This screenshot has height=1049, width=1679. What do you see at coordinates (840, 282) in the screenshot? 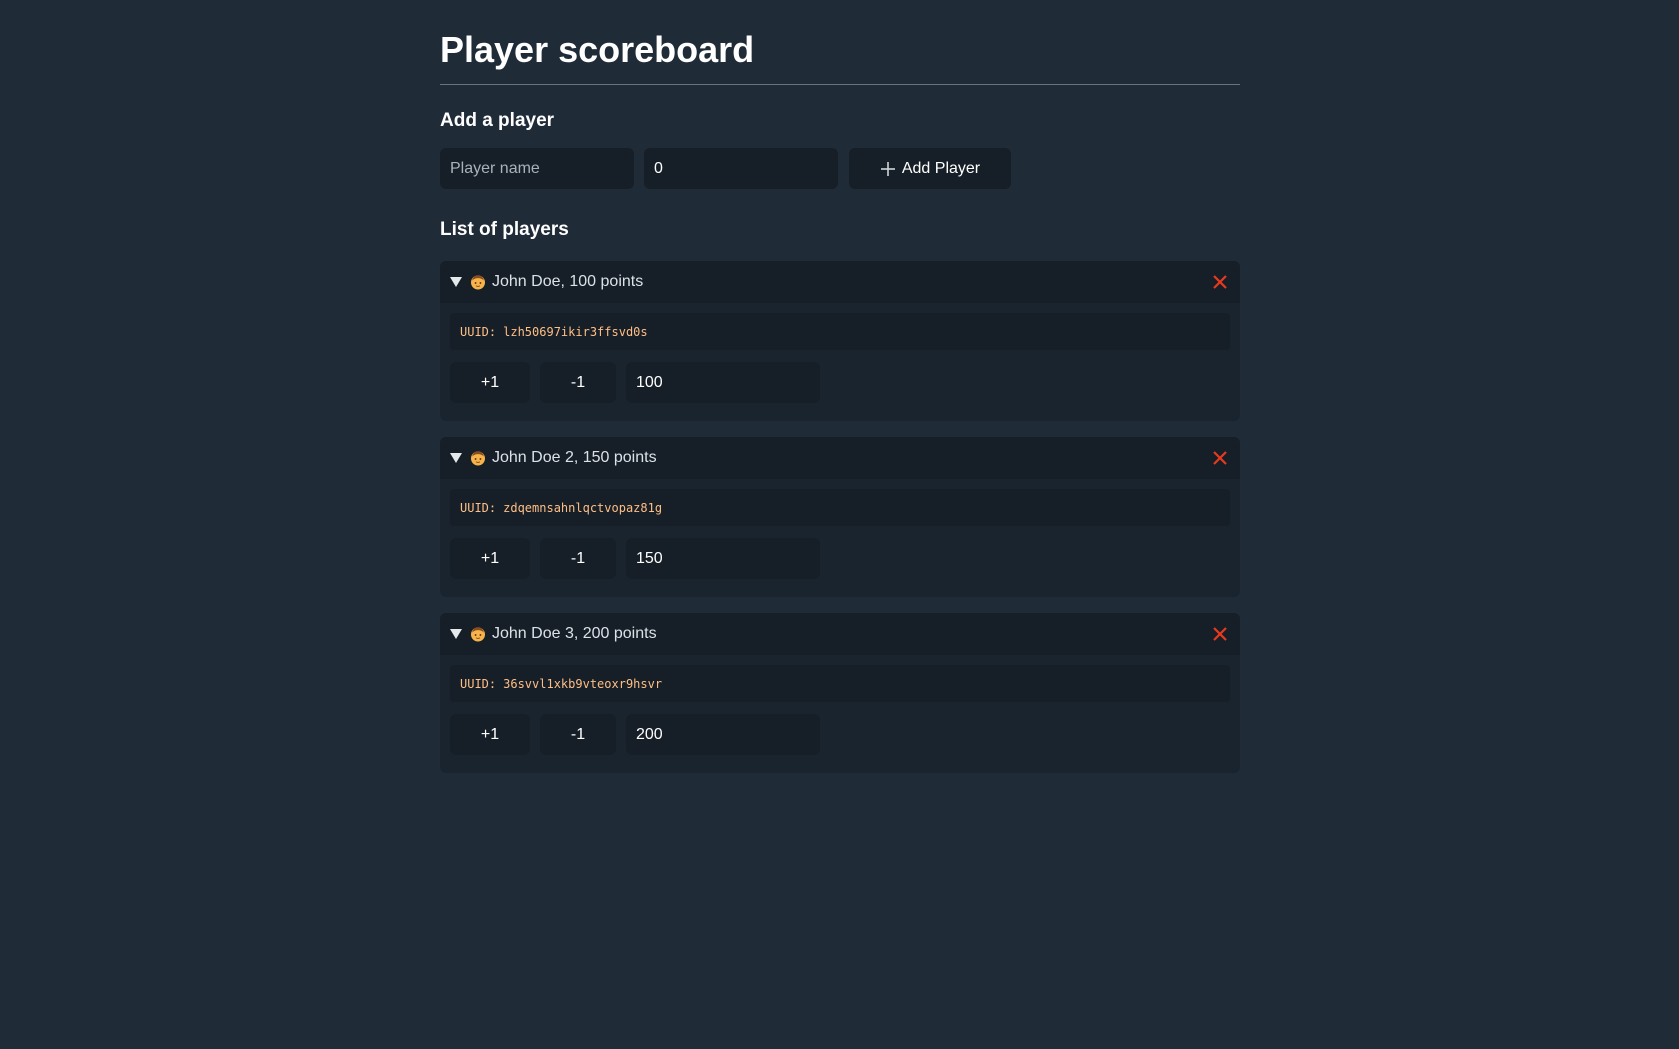
I see `player-summary-toggle: John Doe, 100 points` at bounding box center [840, 282].